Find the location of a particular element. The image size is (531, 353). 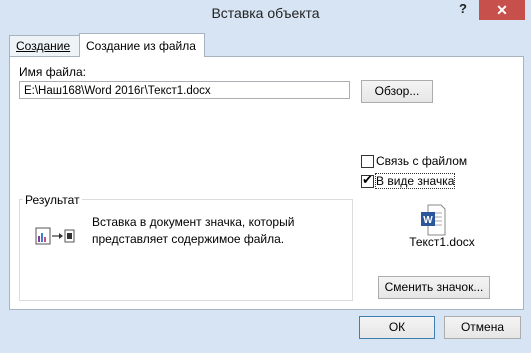

title-bar: Вставка объекта ? ✕ is located at coordinates (265, 14).